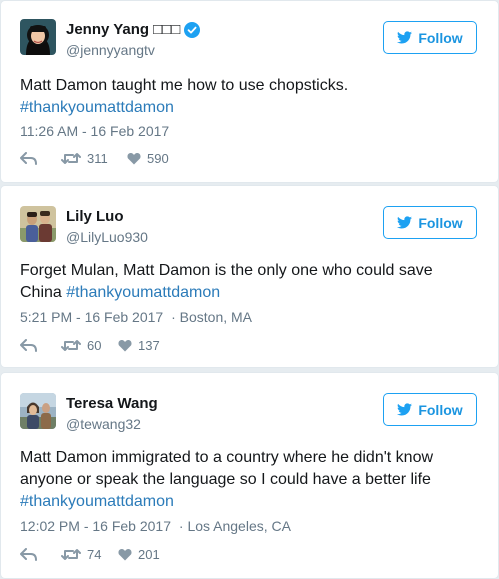 This screenshot has width=499, height=579. Describe the element at coordinates (95, 216) in the screenshot. I see `user-name: Lily Luo` at that location.